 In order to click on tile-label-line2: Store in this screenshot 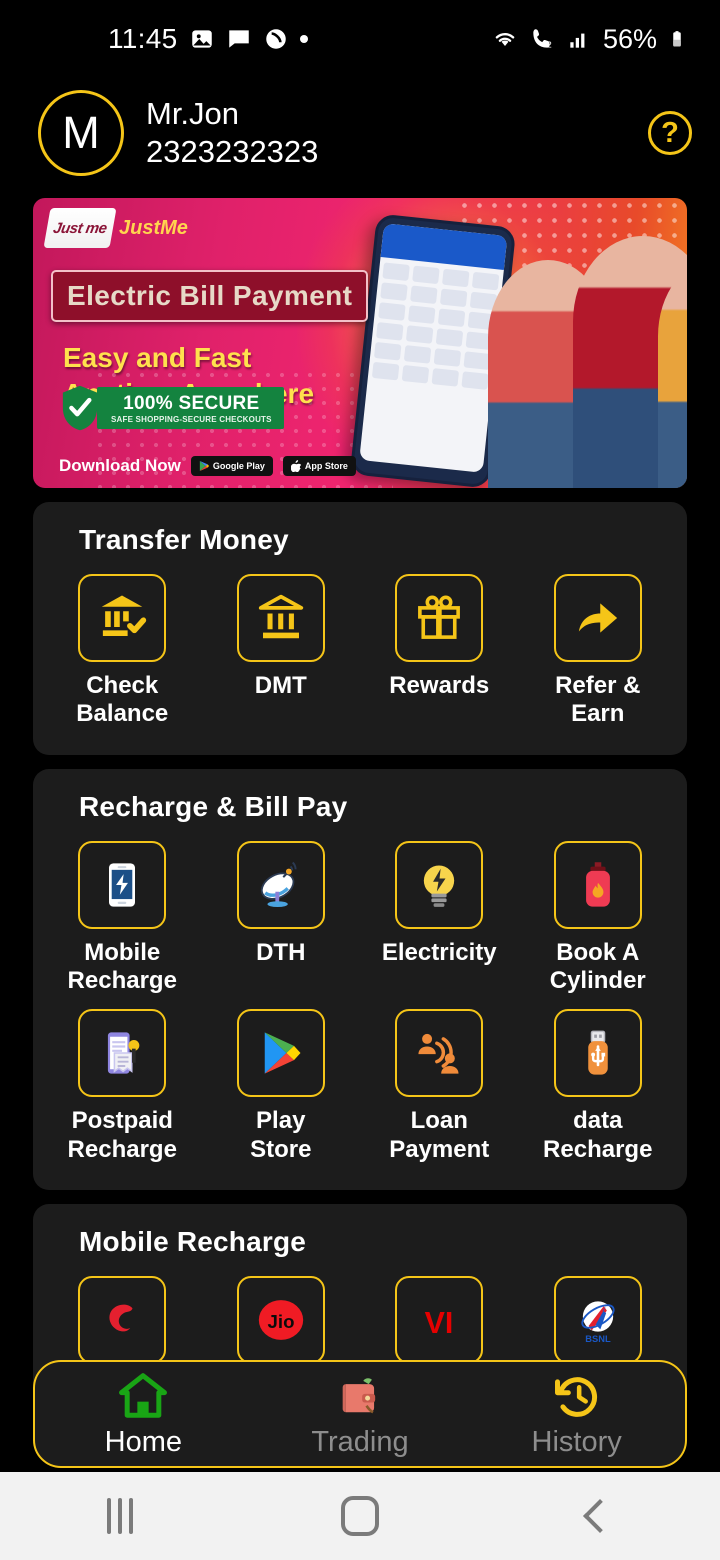, I will do `click(281, 1149)`.